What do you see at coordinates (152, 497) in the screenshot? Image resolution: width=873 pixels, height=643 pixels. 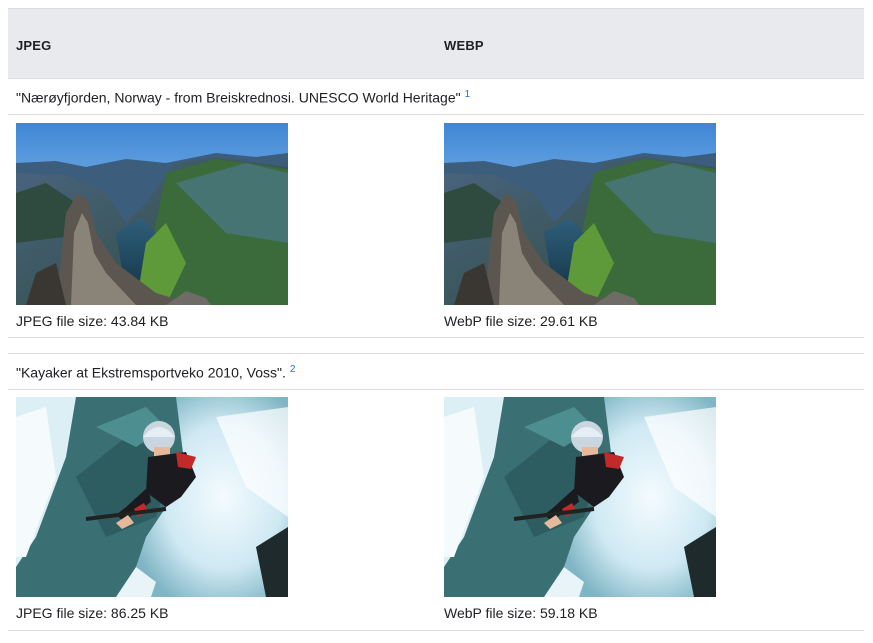 I see `jpeg-kayak-image` at bounding box center [152, 497].